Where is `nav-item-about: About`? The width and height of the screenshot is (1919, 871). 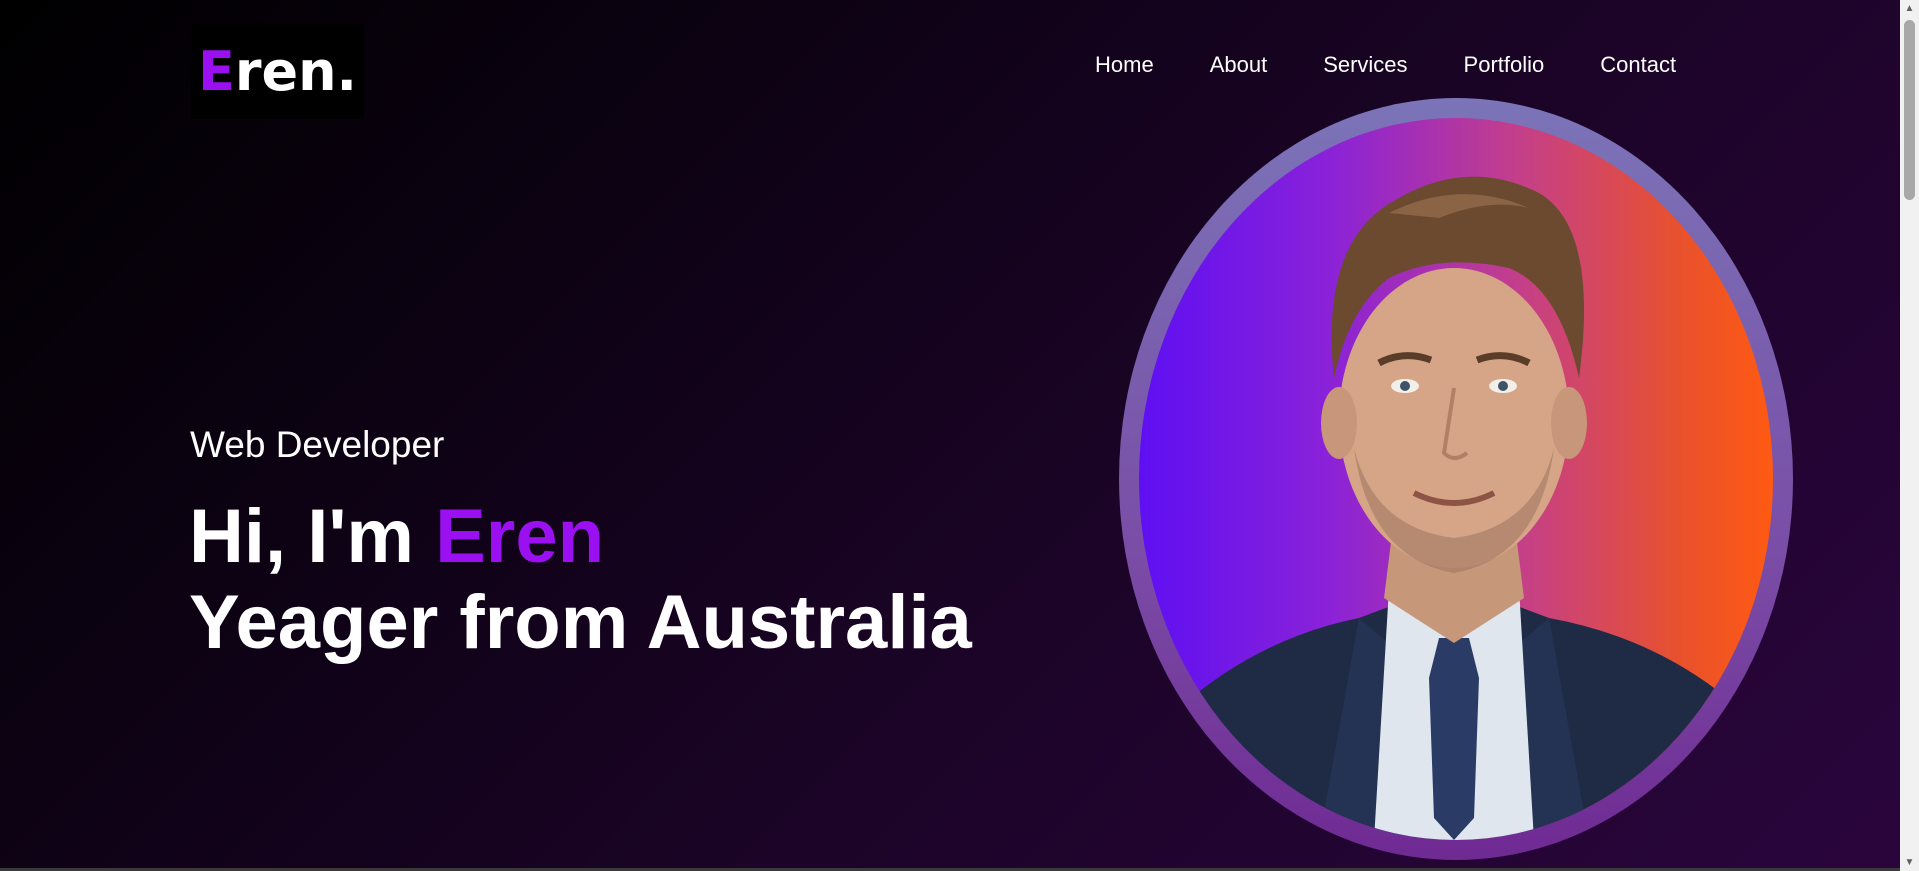
nav-item-about: About is located at coordinates (1239, 65).